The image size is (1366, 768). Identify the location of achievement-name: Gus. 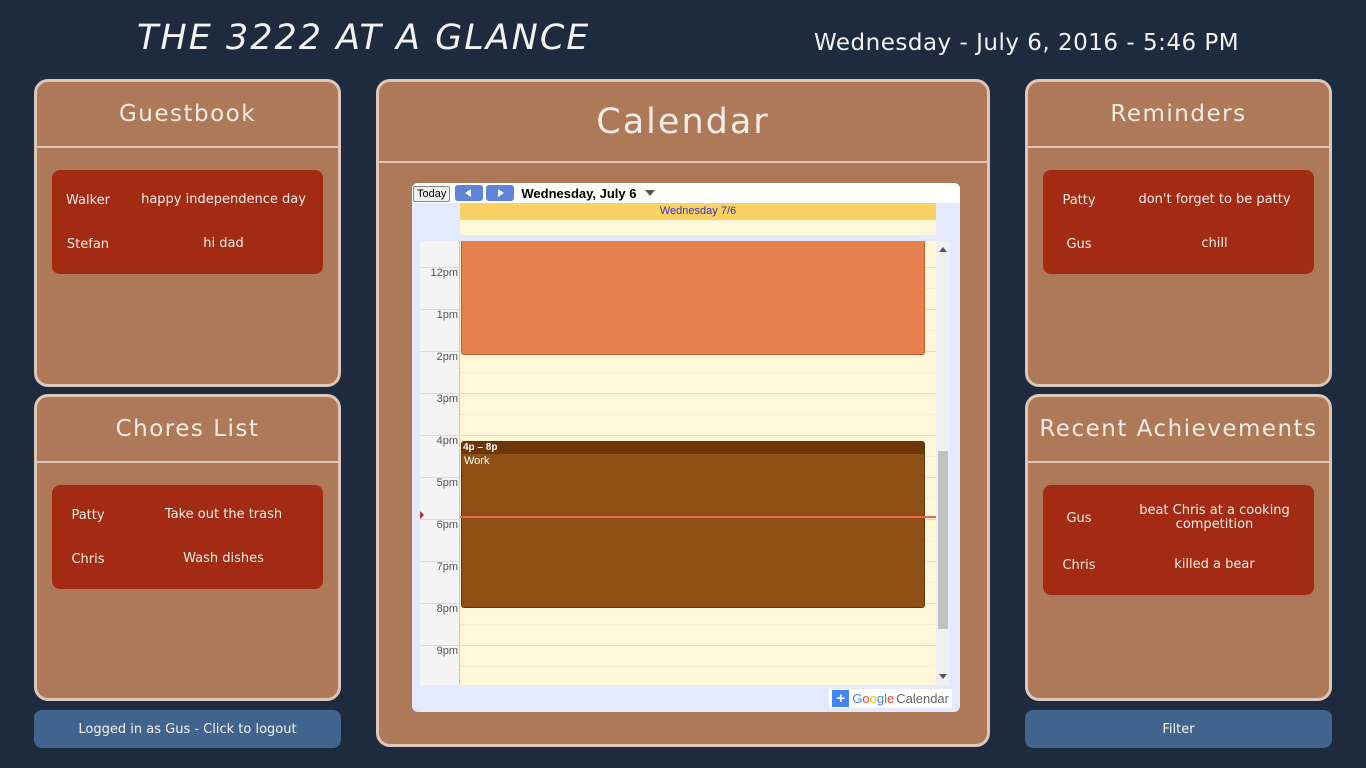
(1079, 518).